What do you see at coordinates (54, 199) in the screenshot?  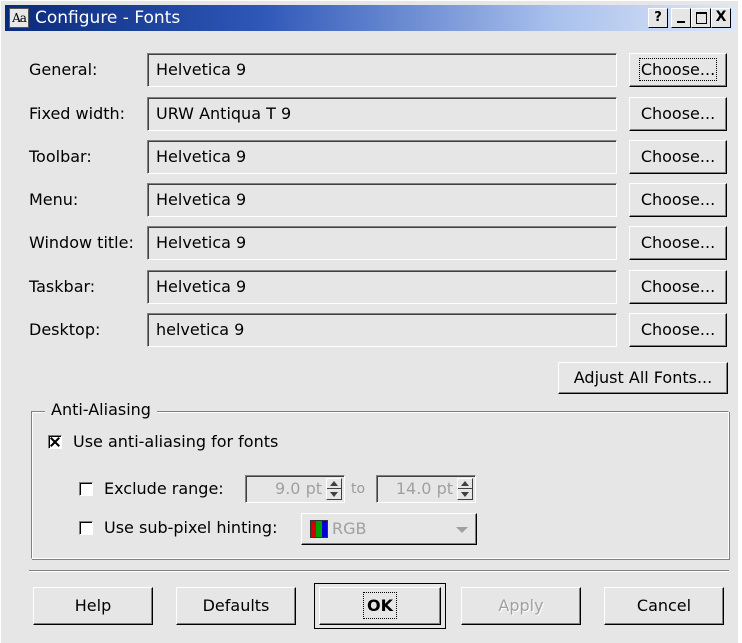 I see `menu-label: Menu:` at bounding box center [54, 199].